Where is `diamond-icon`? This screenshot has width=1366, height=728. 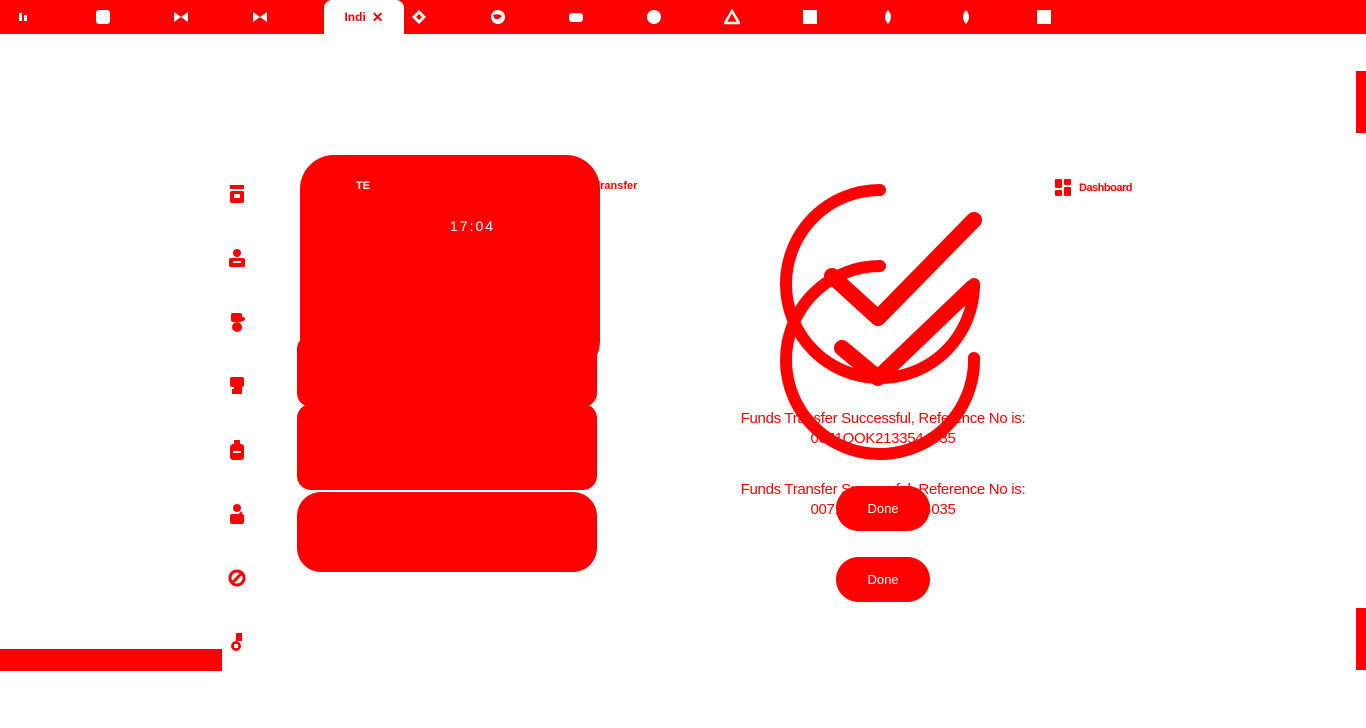
diamond-icon is located at coordinates (419, 17).